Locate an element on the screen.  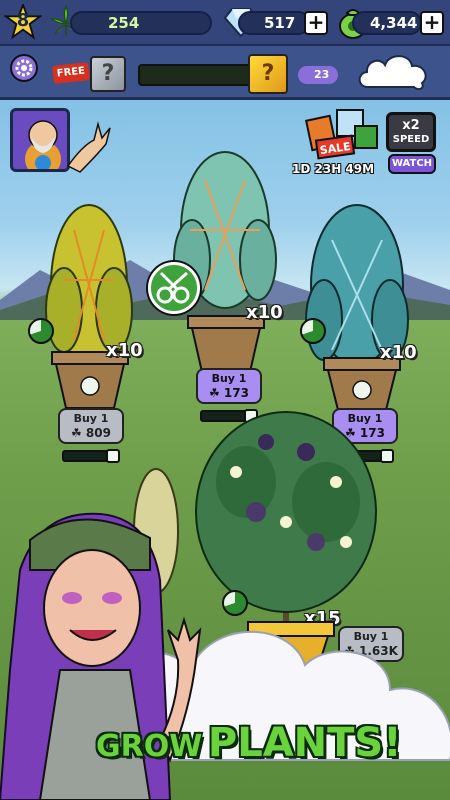
plant-1-progress-bar is located at coordinates (86, 456).